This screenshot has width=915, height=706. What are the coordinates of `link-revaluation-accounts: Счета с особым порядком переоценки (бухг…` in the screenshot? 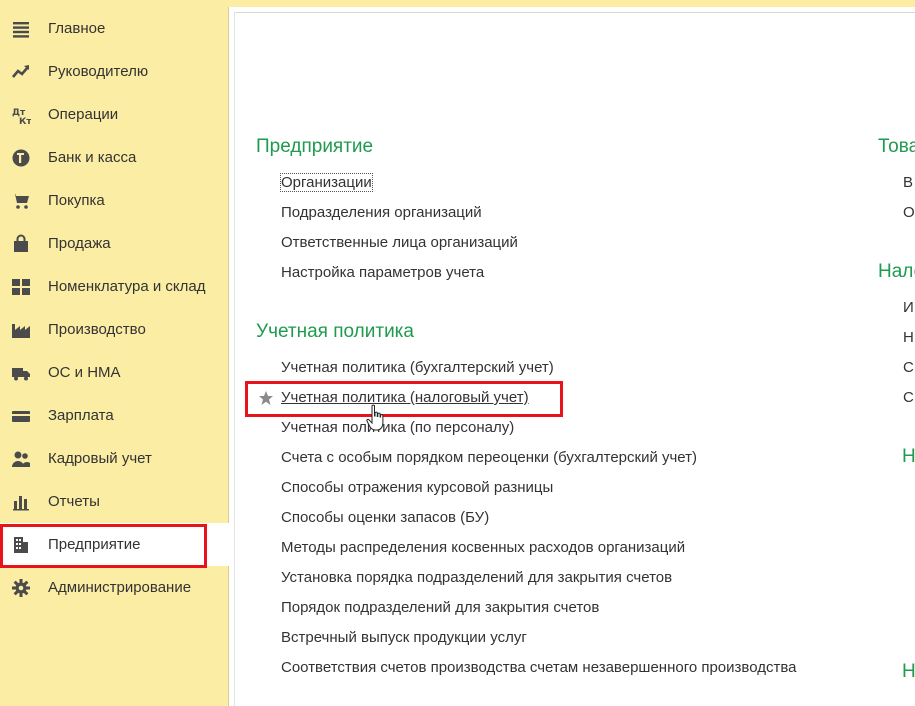 It's located at (489, 457).